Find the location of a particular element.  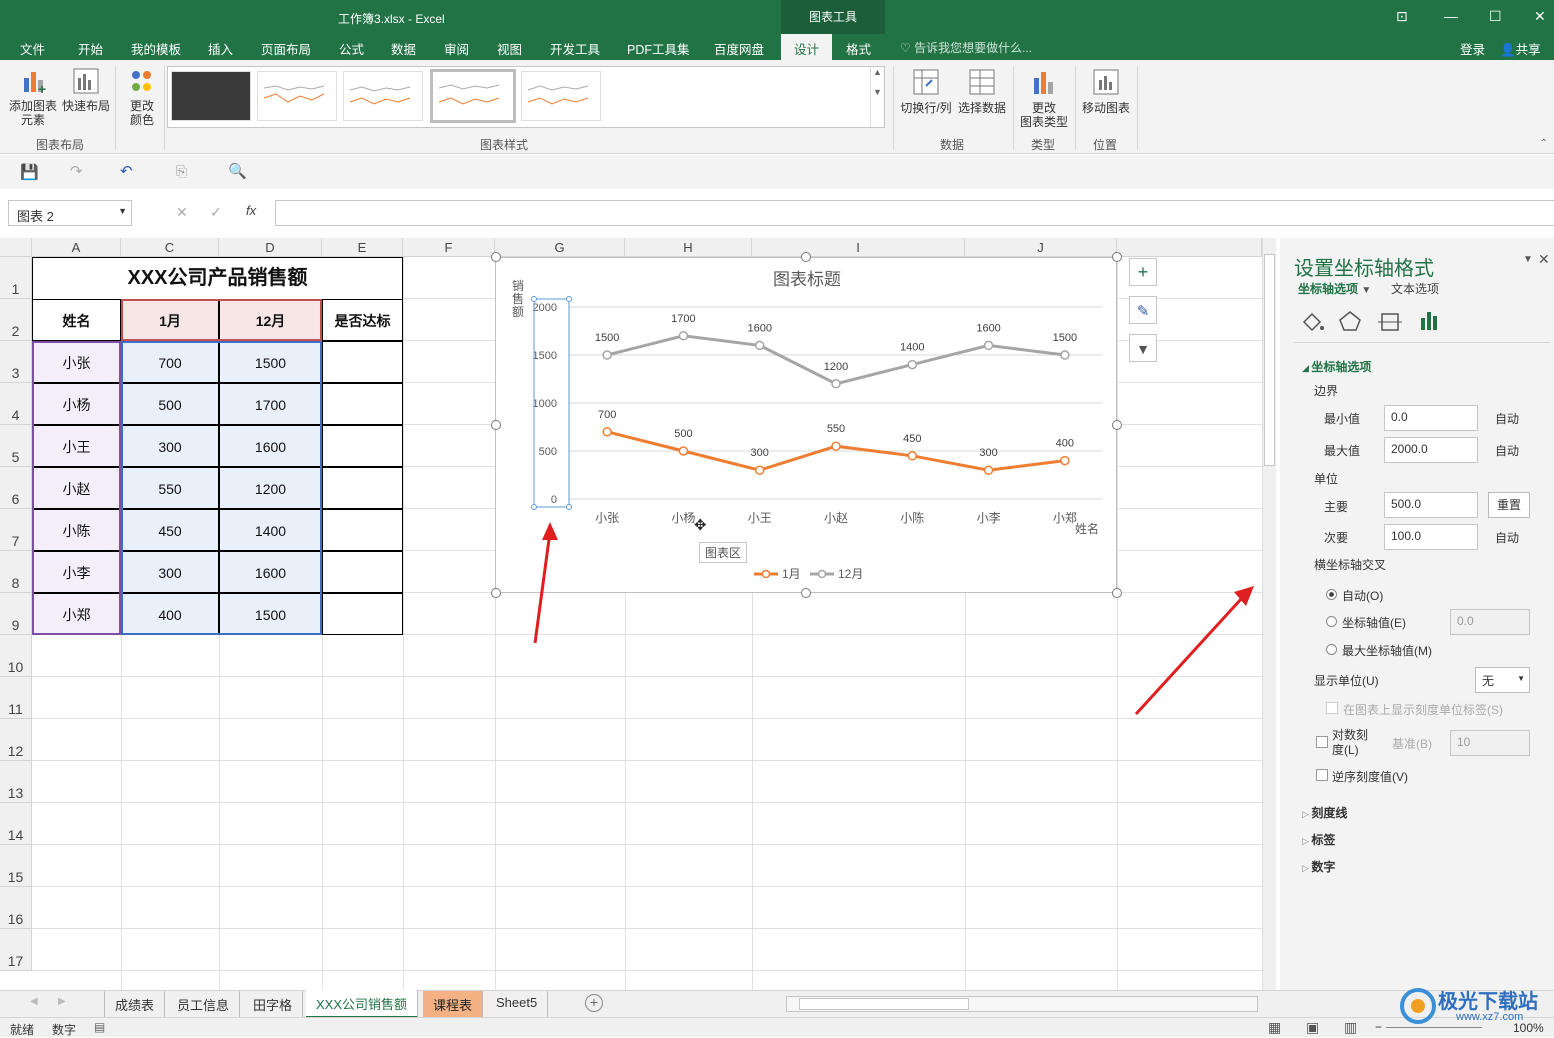

name-box: 图表 2 ▼ is located at coordinates (70, 213).